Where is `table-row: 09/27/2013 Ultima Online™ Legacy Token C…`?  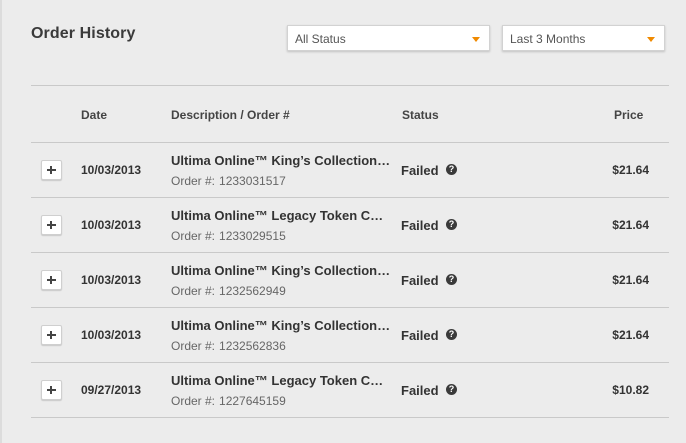 table-row: 09/27/2013 Ultima Online™ Legacy Token C… is located at coordinates (350, 390).